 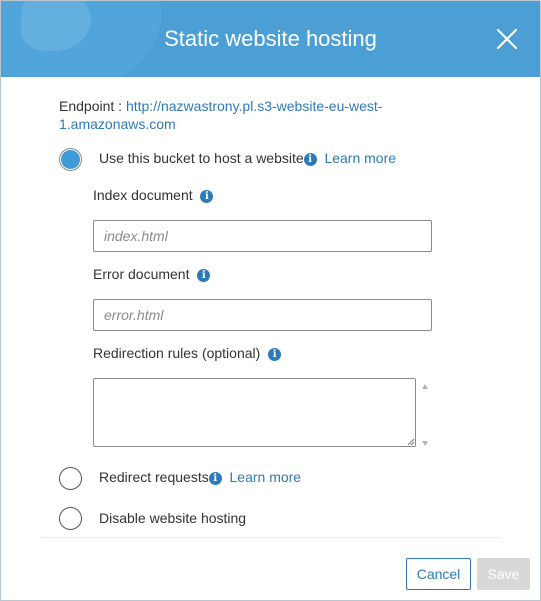 I want to click on redirection-rules-field-label: Redirection rules (optional) i, so click(x=187, y=353).